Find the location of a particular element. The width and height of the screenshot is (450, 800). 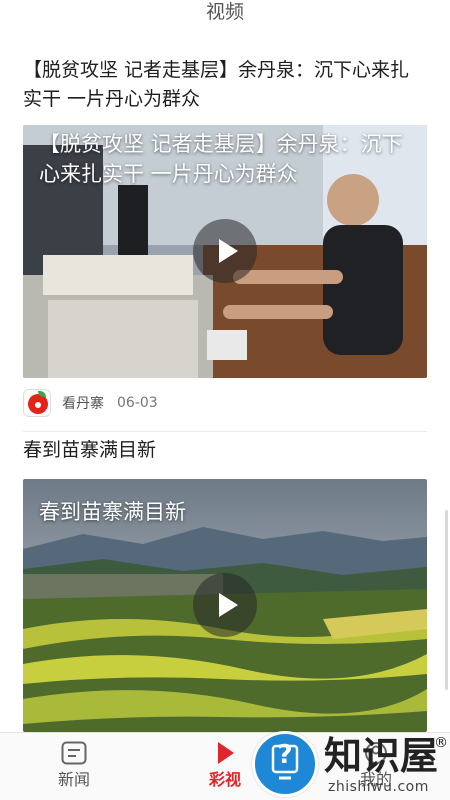

video-meta: 看丹寨 06-03 is located at coordinates (90, 403).